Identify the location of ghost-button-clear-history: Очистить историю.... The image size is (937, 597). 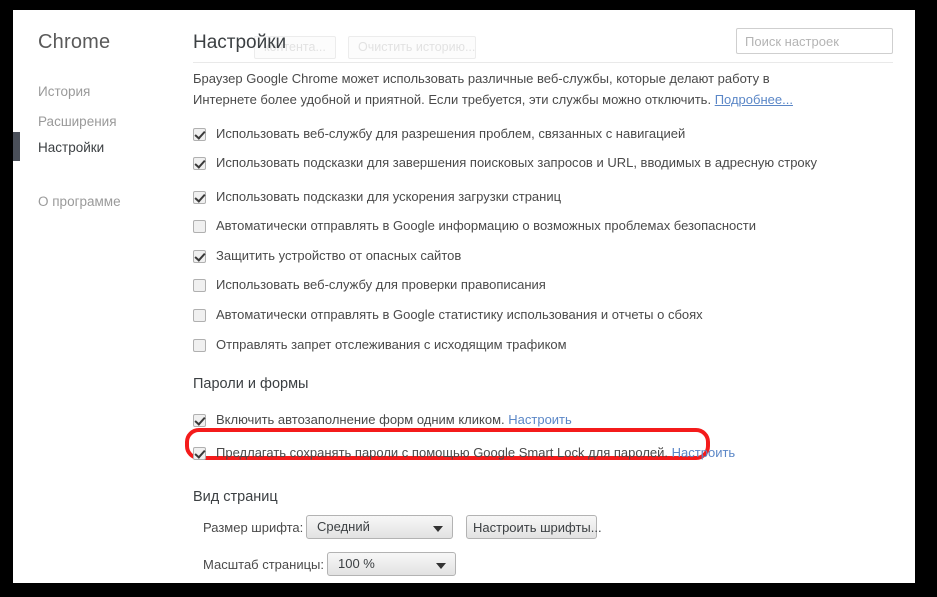
(412, 47).